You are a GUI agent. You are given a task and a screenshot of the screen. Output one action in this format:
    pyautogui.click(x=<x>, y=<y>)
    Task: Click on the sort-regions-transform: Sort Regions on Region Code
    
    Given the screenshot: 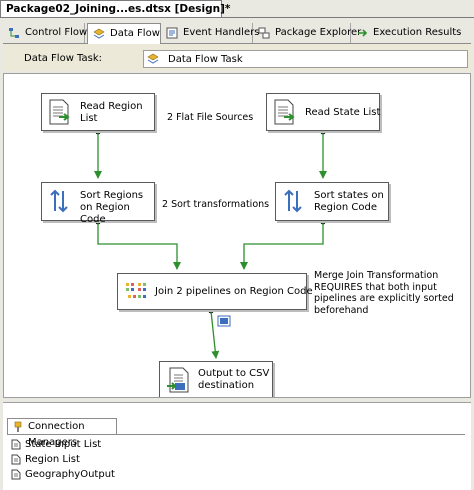 What is the action you would take?
    pyautogui.click(x=98, y=203)
    